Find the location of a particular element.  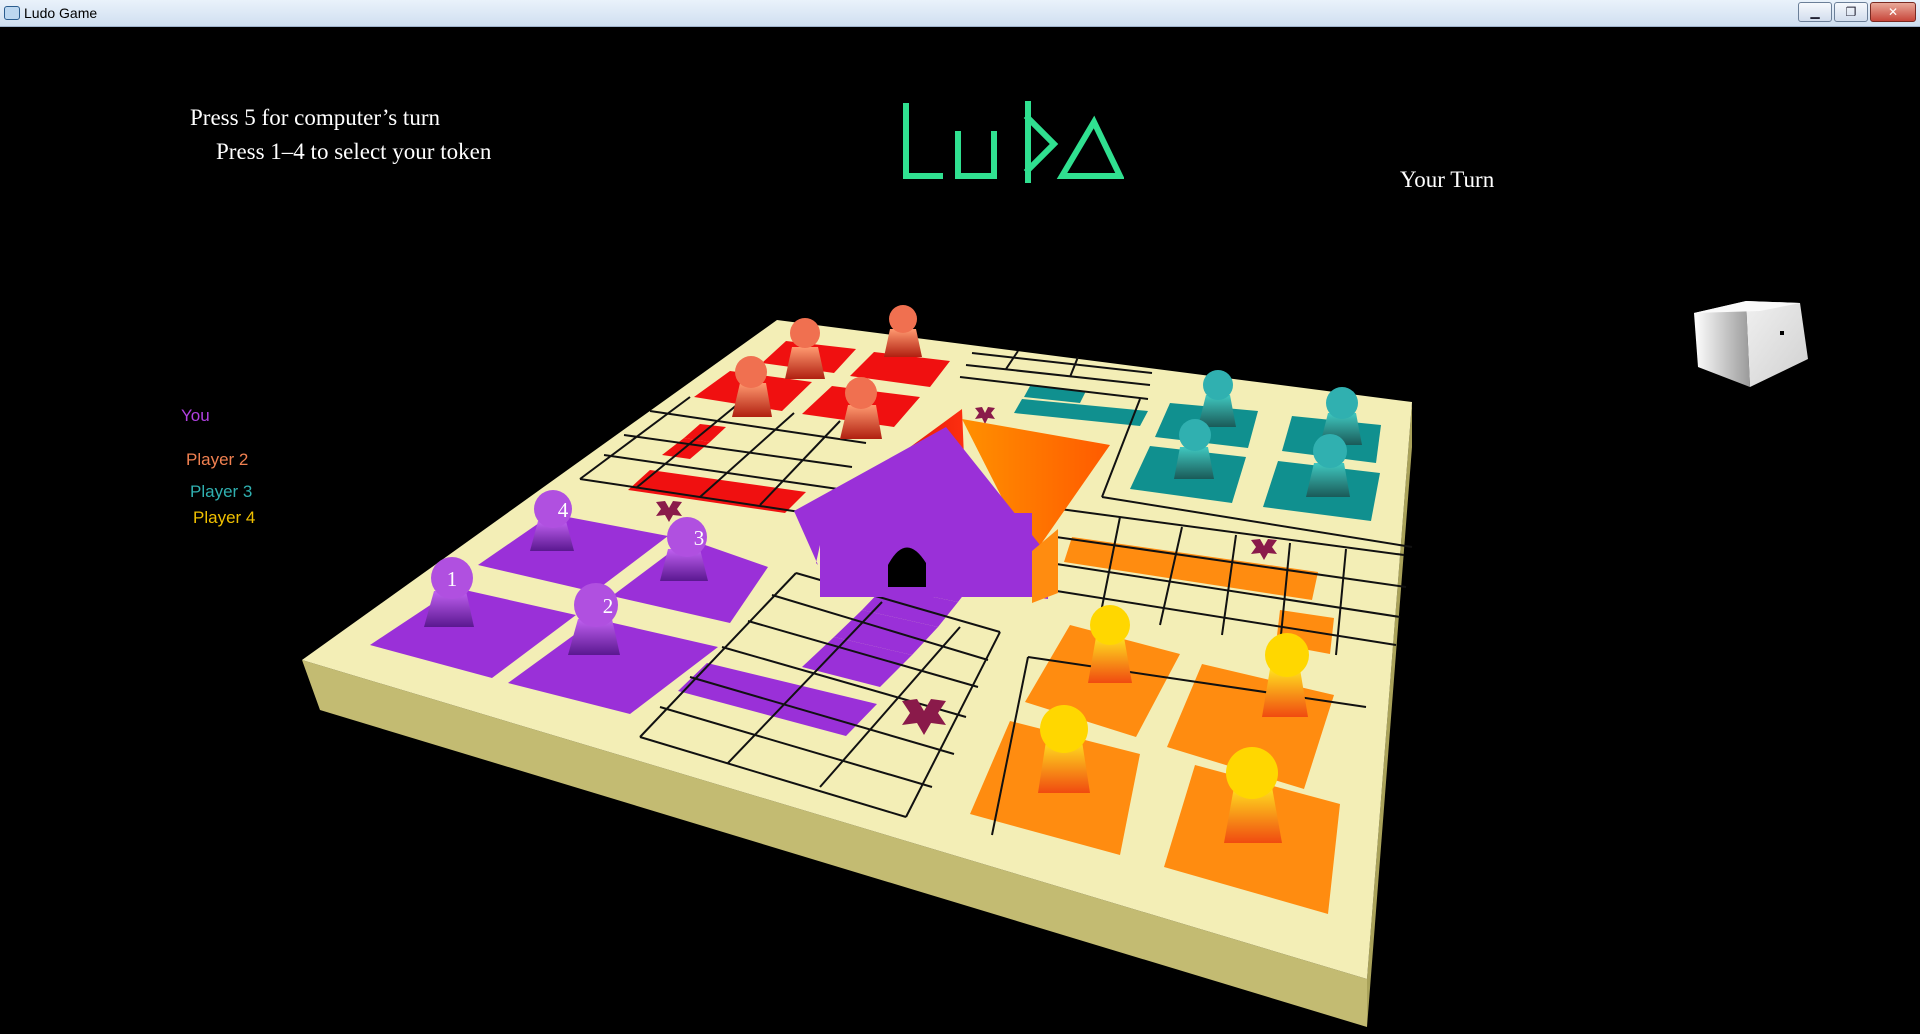

window-controls: ▁ ❐ ✕ is located at coordinates (1856, 13).